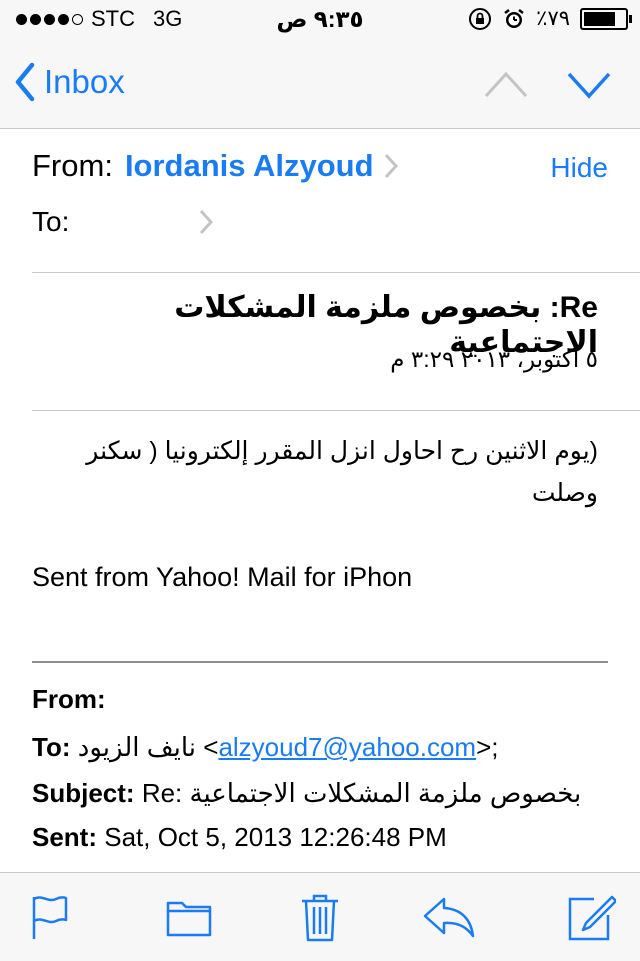 This screenshot has width=640, height=961. What do you see at coordinates (51, 221) in the screenshot?
I see `to-label: To:` at bounding box center [51, 221].